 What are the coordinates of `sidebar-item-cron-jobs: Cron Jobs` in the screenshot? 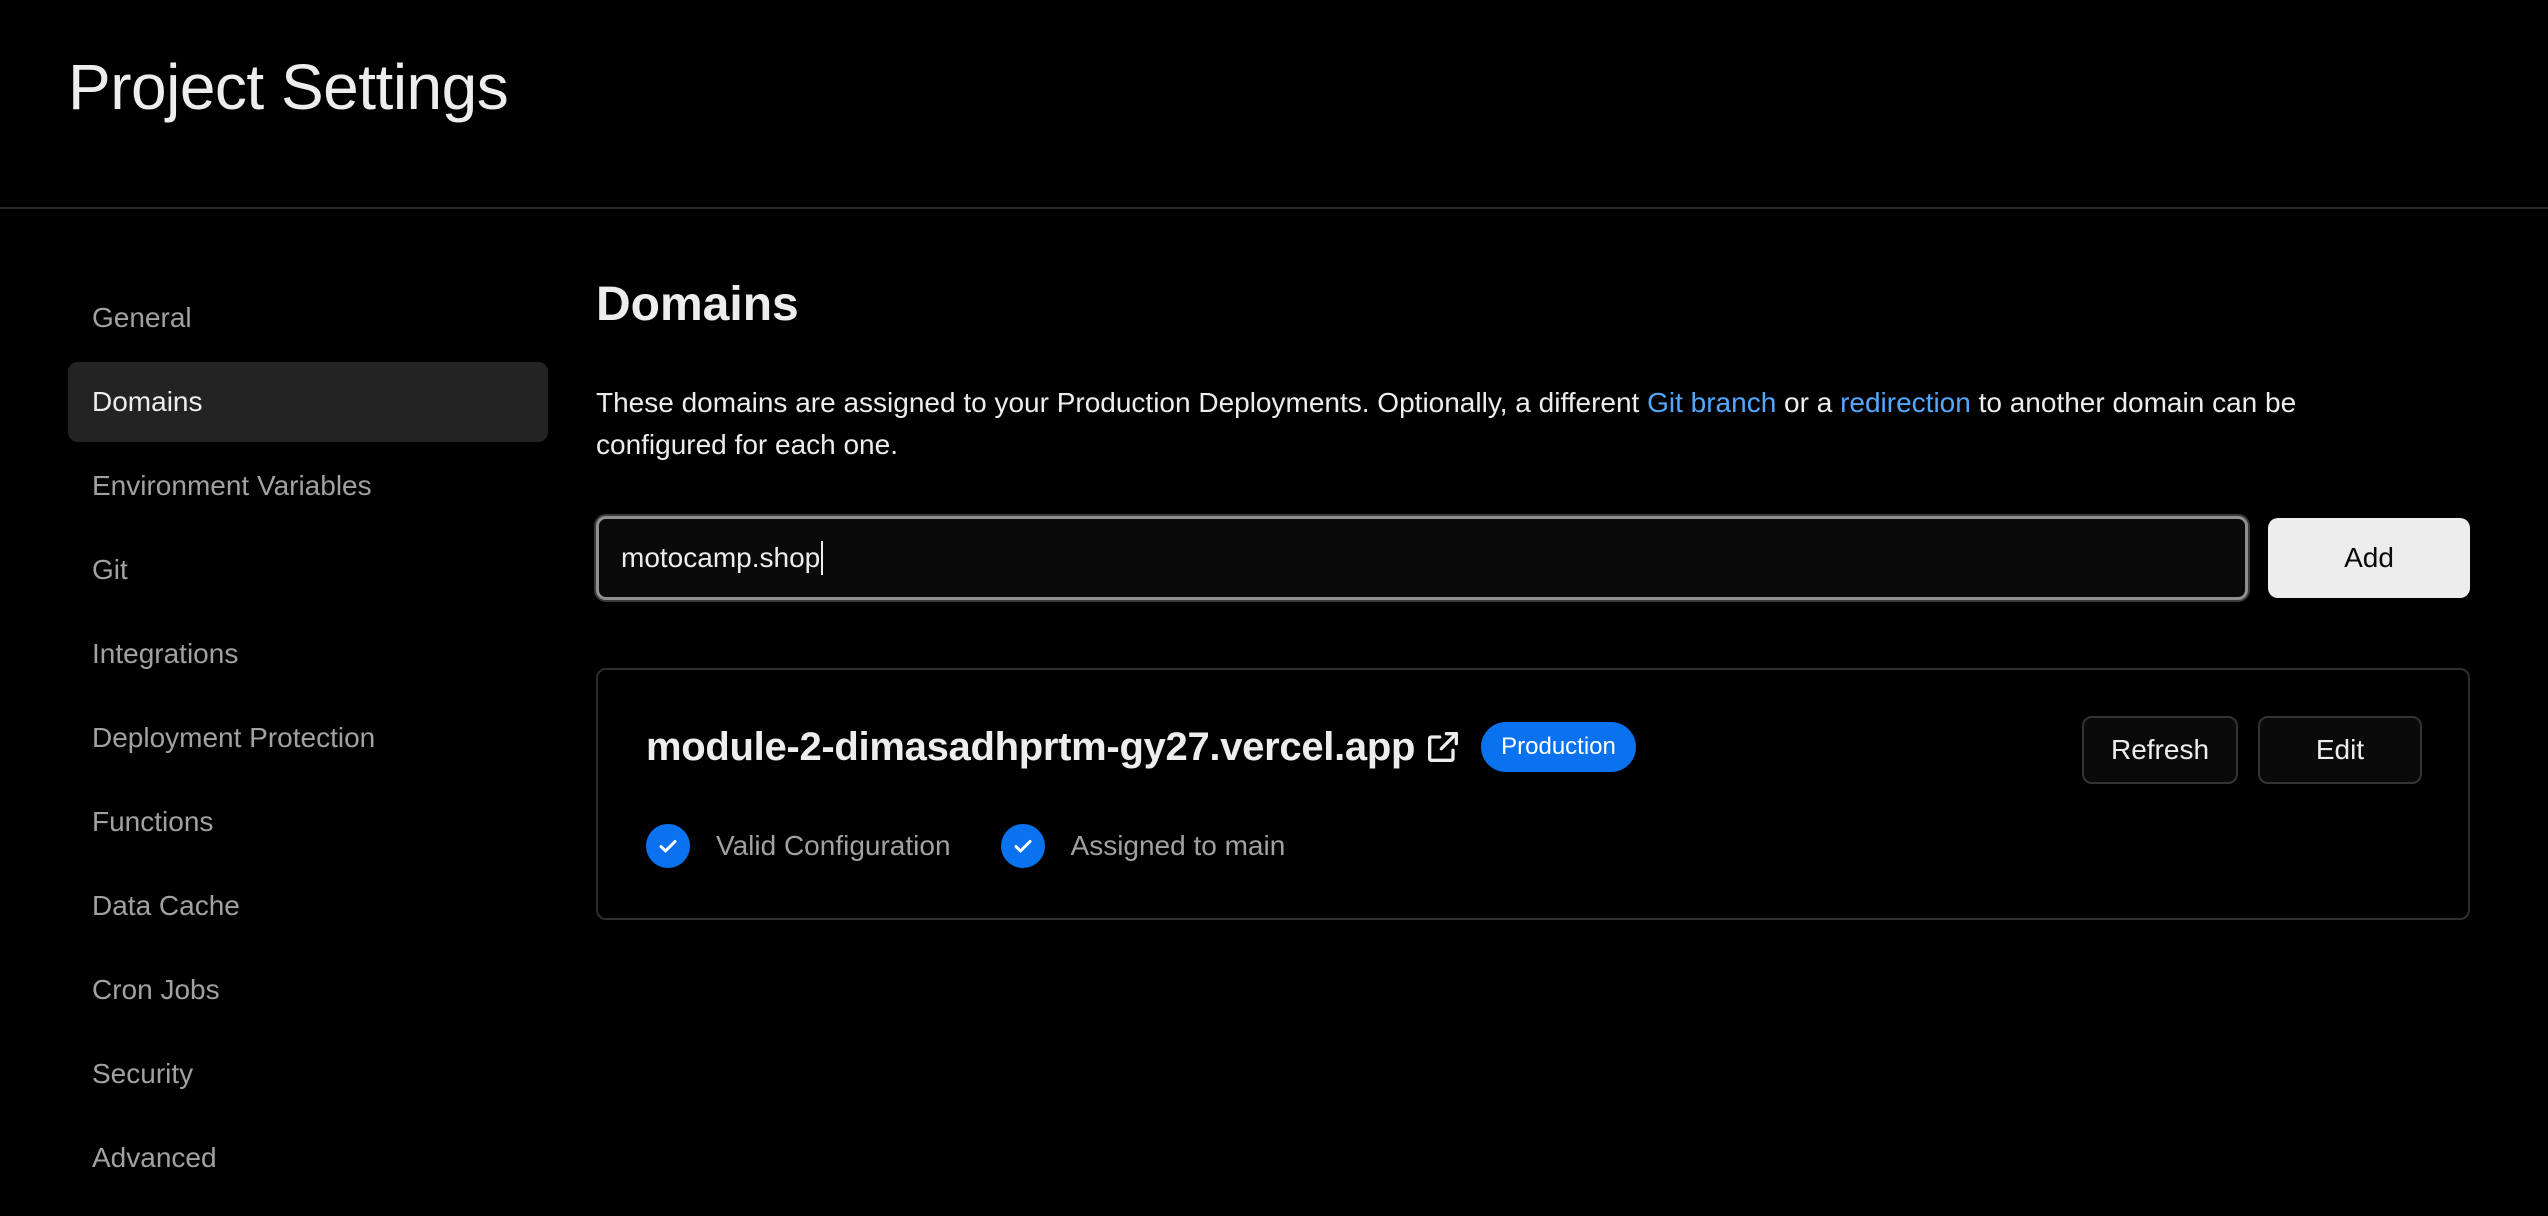 It's located at (308, 990).